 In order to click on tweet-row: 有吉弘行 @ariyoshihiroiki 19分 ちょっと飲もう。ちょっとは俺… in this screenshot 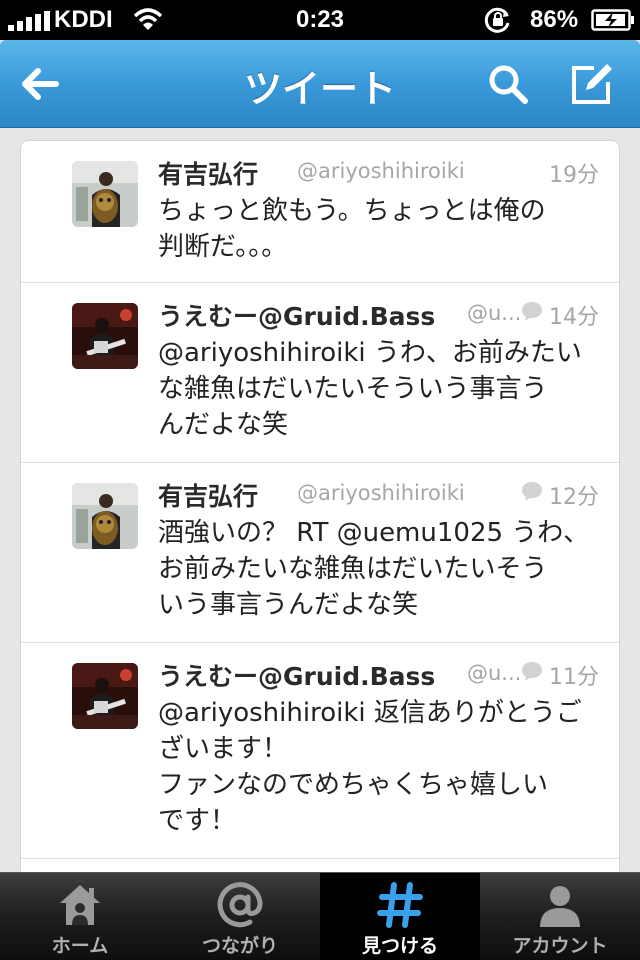, I will do `click(320, 212)`.